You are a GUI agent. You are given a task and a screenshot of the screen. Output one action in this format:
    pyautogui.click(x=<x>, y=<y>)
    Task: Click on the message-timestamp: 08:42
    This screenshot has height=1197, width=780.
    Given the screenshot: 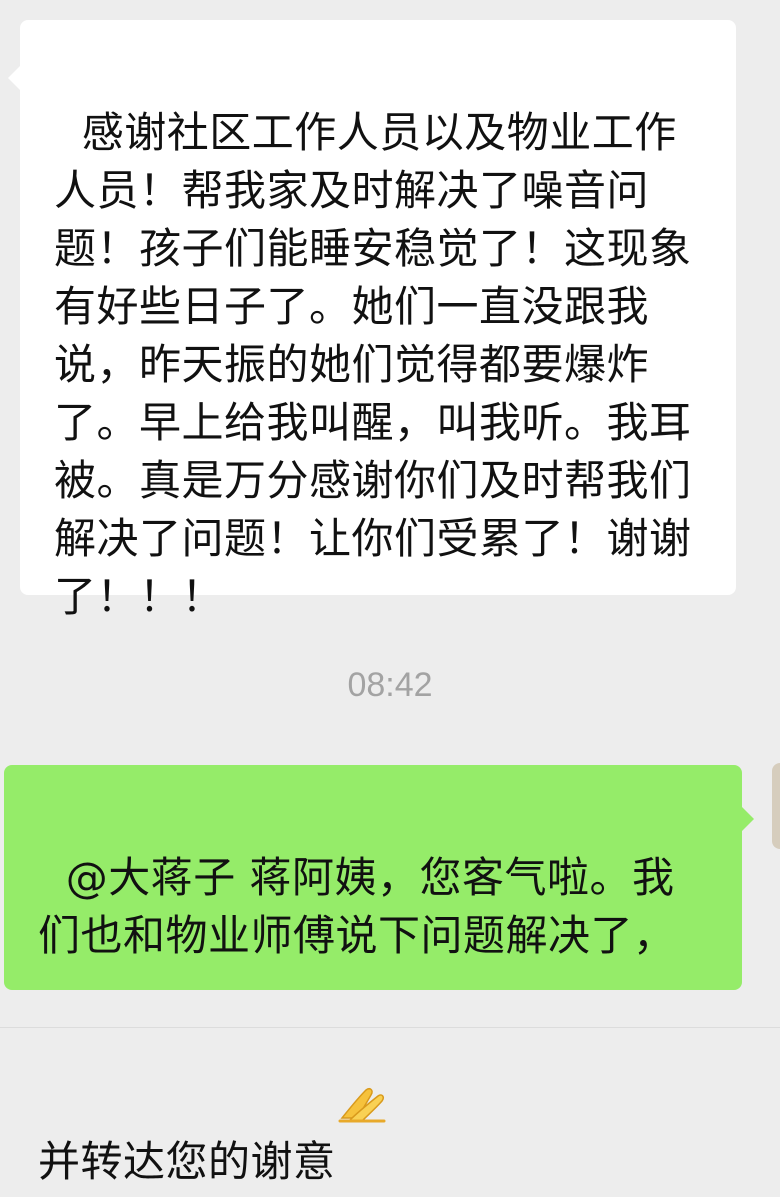 What is the action you would take?
    pyautogui.click(x=390, y=685)
    